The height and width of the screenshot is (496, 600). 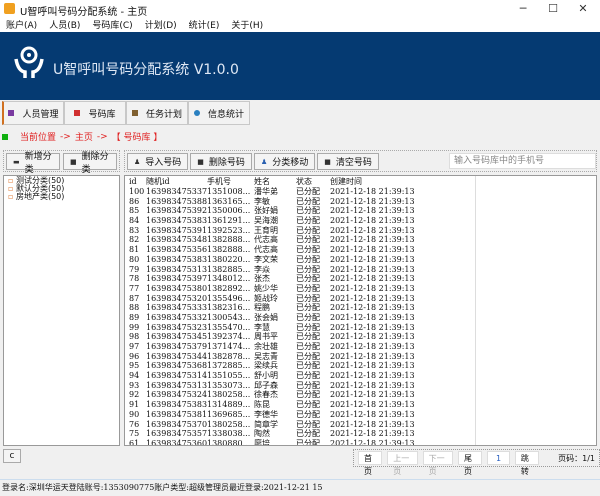 I want to click on menu-number-library: 号码库(C), so click(x=112, y=26).